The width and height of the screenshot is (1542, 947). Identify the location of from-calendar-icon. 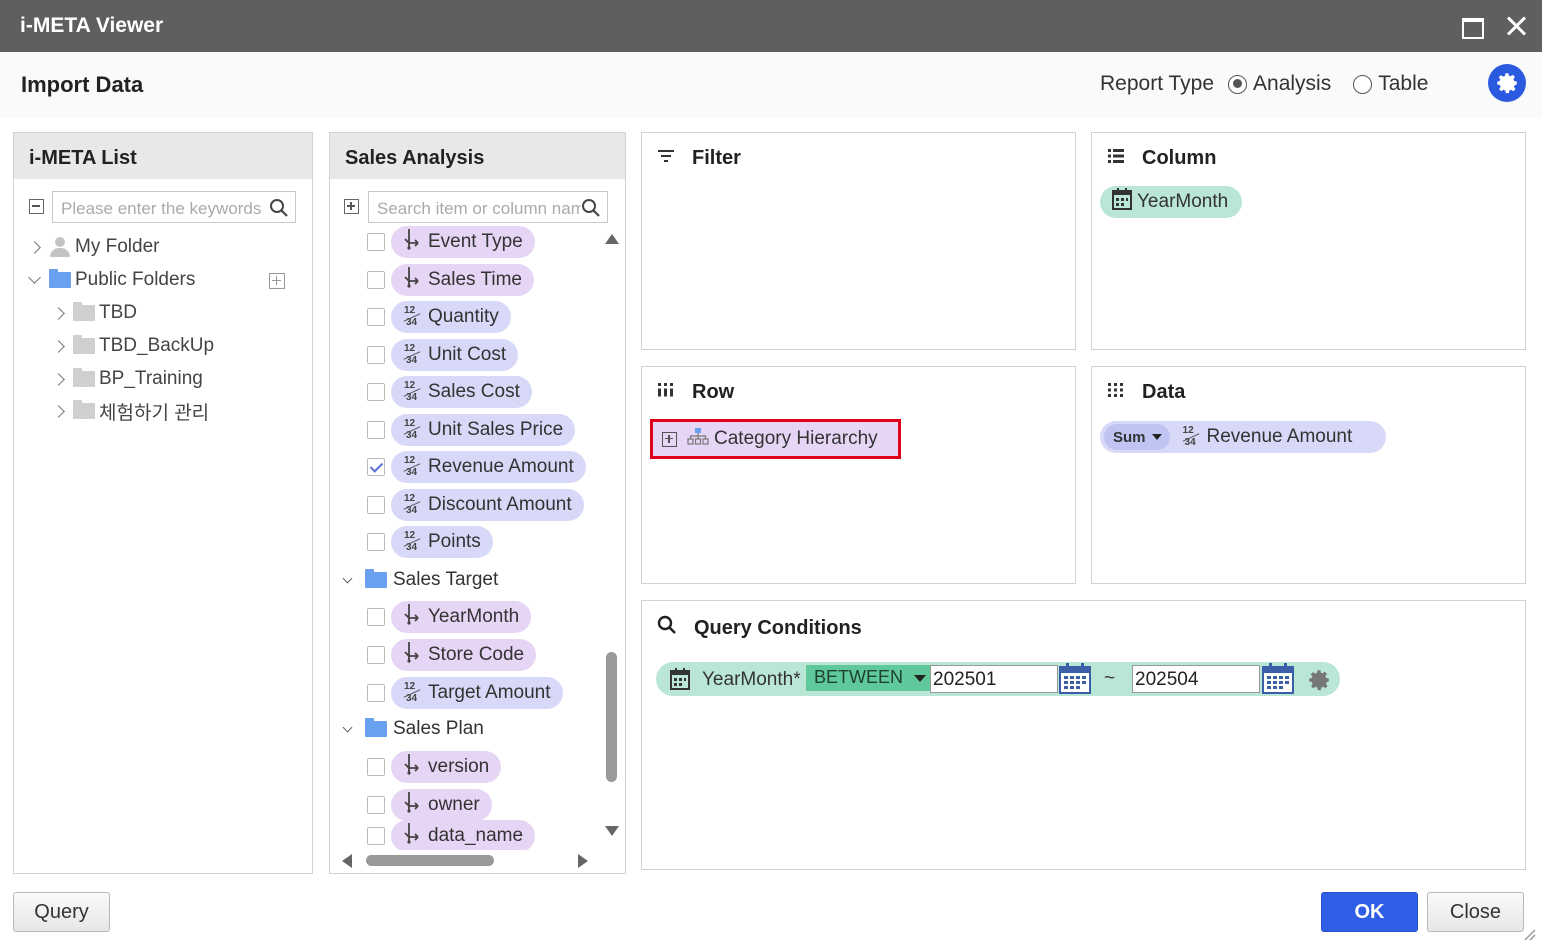
(1075, 679).